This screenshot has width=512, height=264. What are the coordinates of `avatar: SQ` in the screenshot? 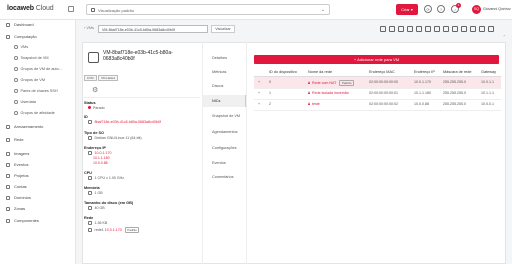 It's located at (476, 9).